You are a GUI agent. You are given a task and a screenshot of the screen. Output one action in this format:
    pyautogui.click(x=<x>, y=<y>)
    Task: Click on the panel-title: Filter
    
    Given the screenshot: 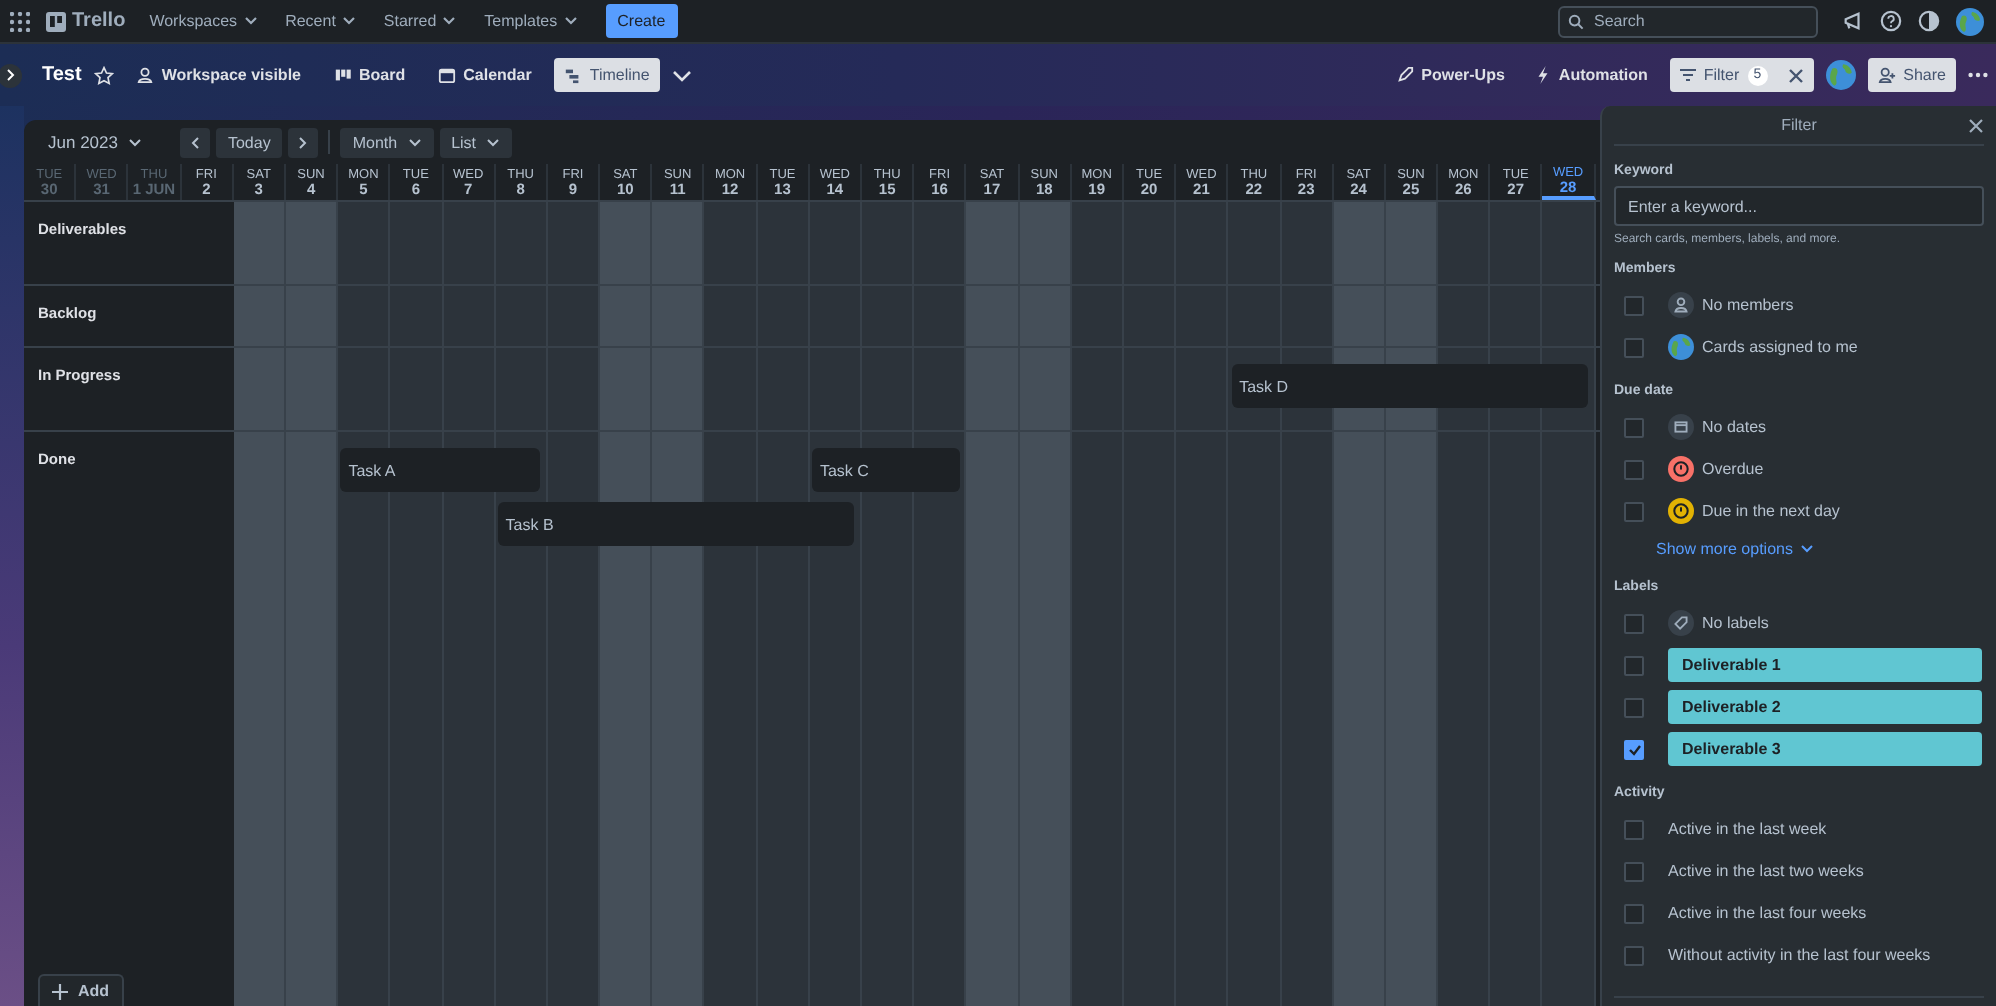 What is the action you would take?
    pyautogui.click(x=1799, y=125)
    